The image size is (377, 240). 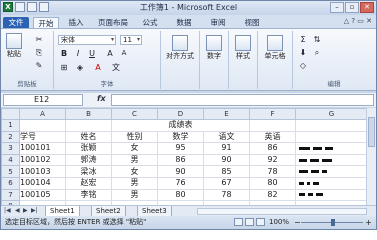 I want to click on sheet-nav-first-icon: |◀, so click(x=7, y=210).